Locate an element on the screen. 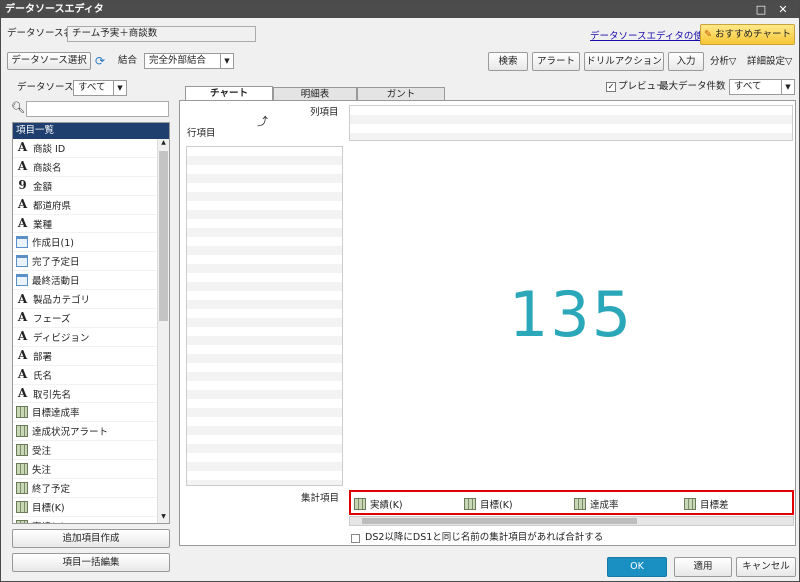  sum-item-target: 目標(K) is located at coordinates (488, 504).